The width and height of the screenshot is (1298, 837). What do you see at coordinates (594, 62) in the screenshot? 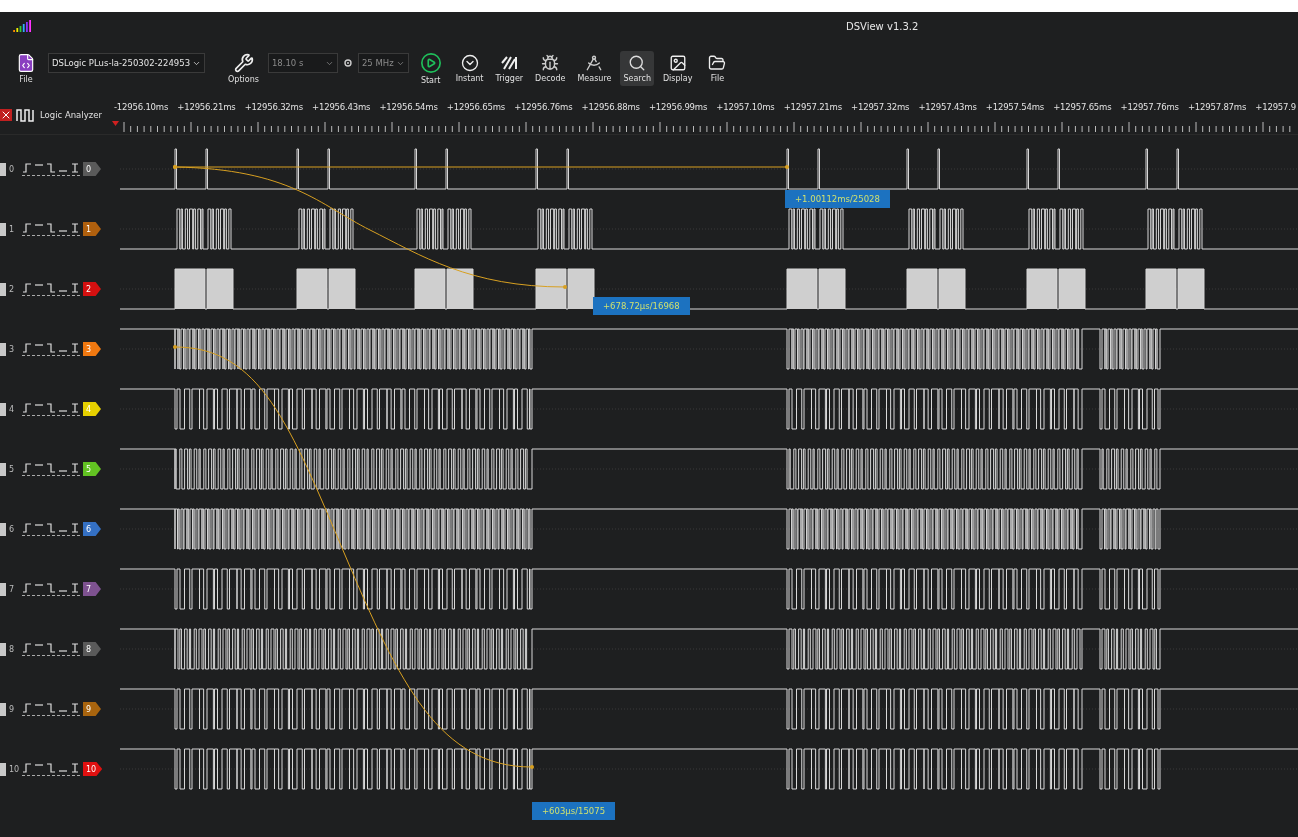
I see `compass-icon` at bounding box center [594, 62].